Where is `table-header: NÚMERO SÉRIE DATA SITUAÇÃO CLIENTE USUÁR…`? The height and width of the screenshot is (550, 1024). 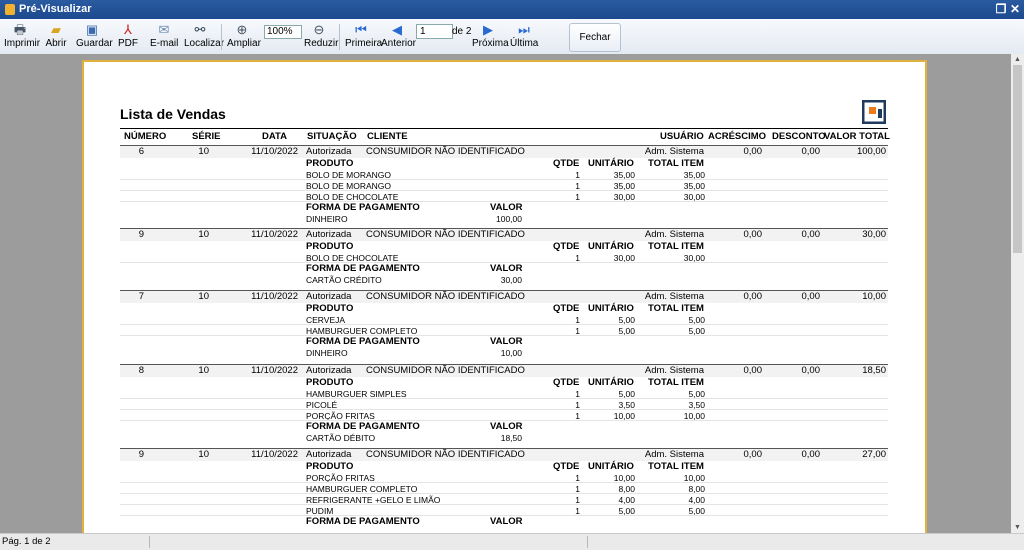
table-header: NÚMERO SÉRIE DATA SITUAÇÃO CLIENTE USUÁR… is located at coordinates (505, 137).